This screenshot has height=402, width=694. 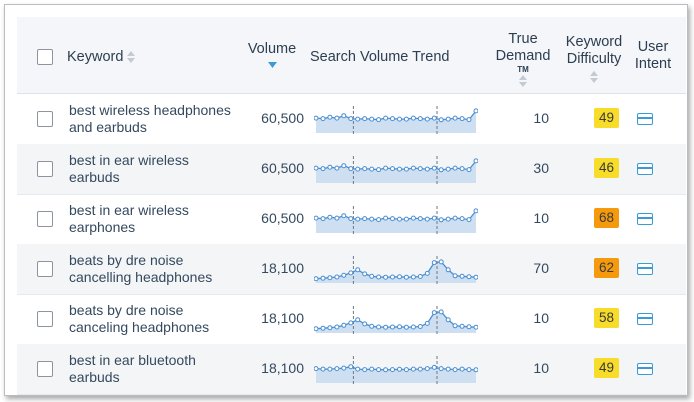 What do you see at coordinates (150, 110) in the screenshot?
I see `keyword-text-line1: best wireless headphones` at bounding box center [150, 110].